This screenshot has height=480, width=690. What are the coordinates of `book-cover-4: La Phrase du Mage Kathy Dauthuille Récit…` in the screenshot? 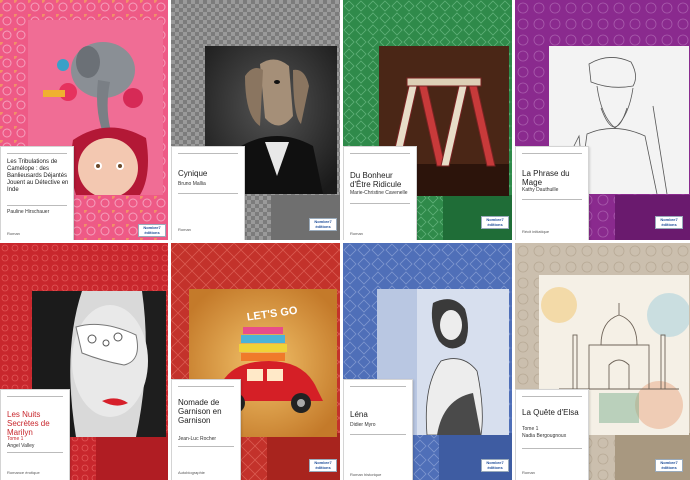 It's located at (602, 120).